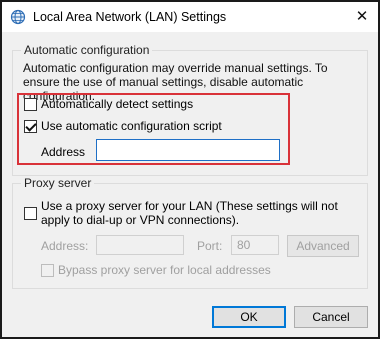 This screenshot has width=380, height=339. What do you see at coordinates (331, 317) in the screenshot?
I see `cancel-button: Cancel` at bounding box center [331, 317].